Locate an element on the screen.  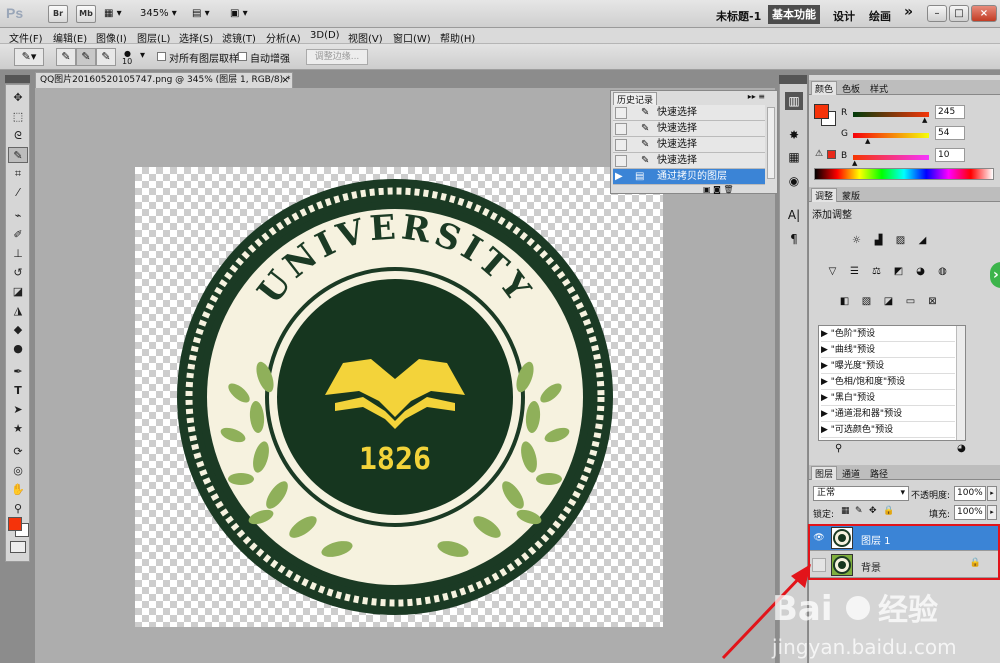
hue-saturation-icon: ☰ is located at coordinates (854, 270).